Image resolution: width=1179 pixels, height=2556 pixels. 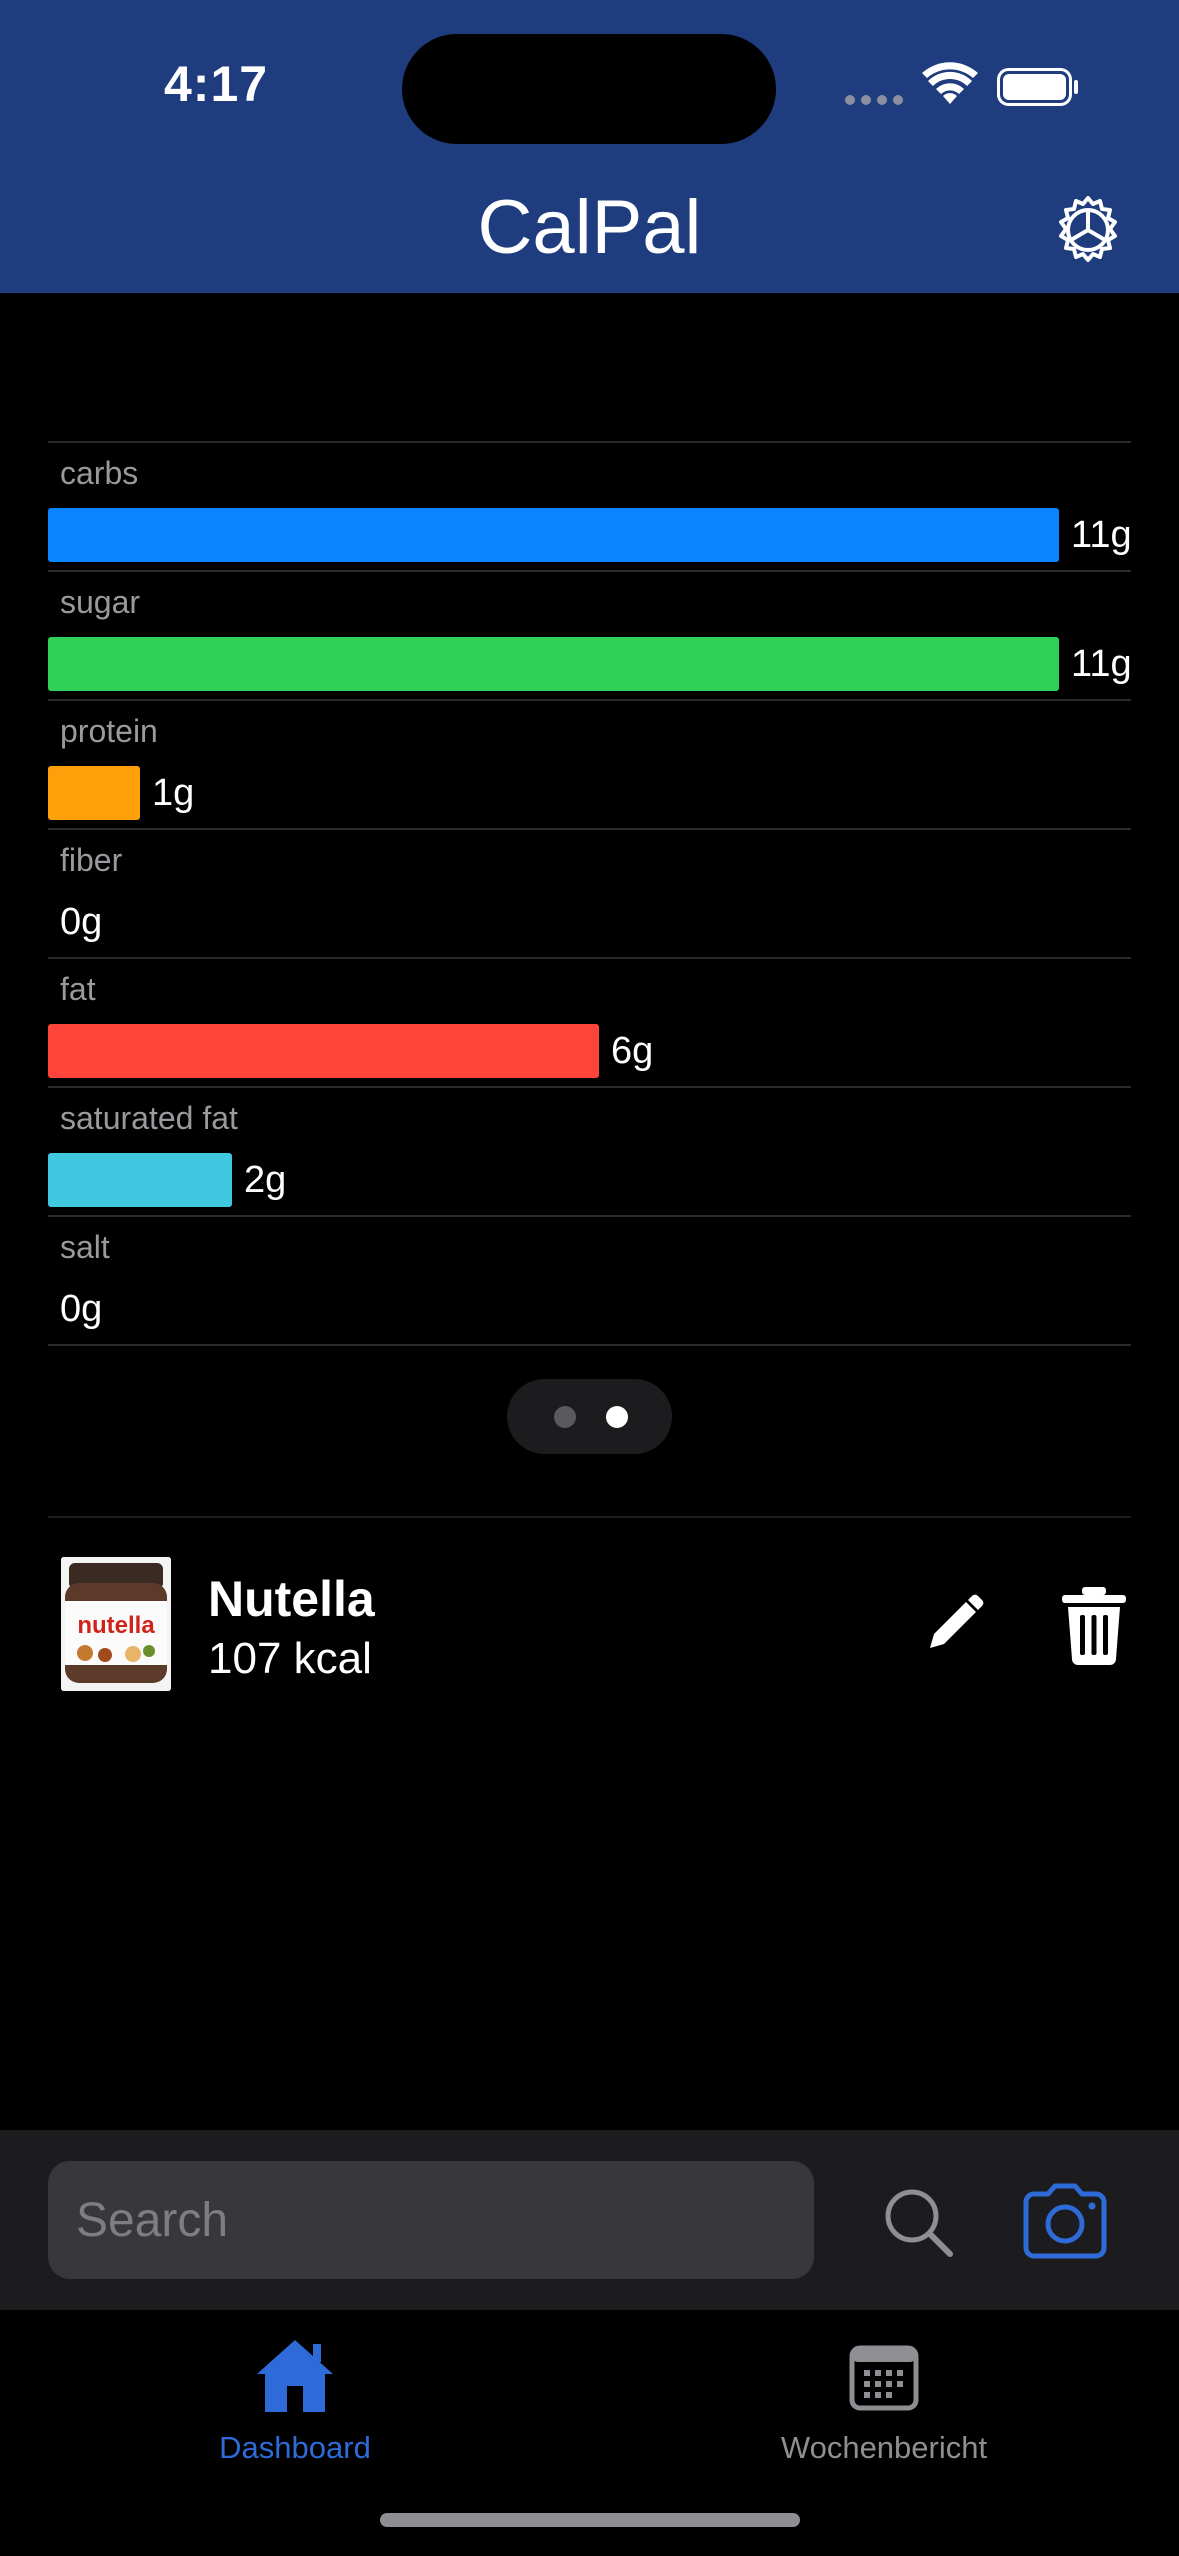 What do you see at coordinates (1094, 1625) in the screenshot?
I see `trash-icon` at bounding box center [1094, 1625].